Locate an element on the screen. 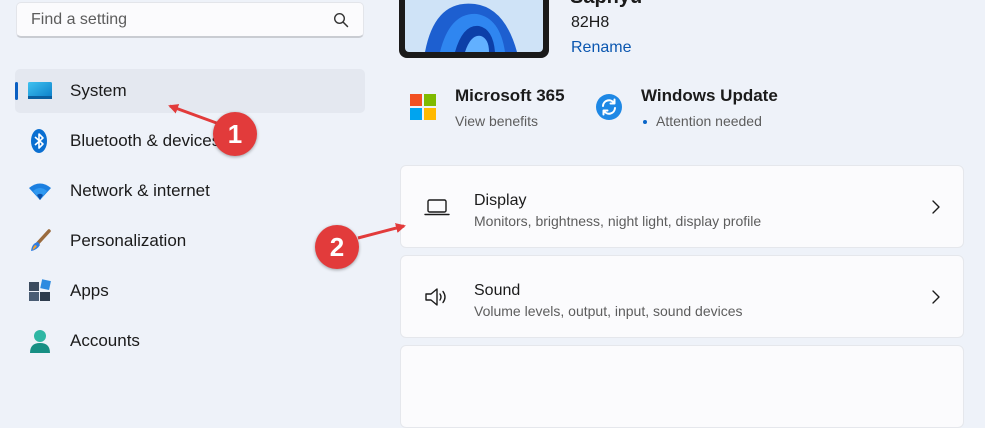 This screenshot has height=428, width=985. next-setting-card is located at coordinates (682, 386).